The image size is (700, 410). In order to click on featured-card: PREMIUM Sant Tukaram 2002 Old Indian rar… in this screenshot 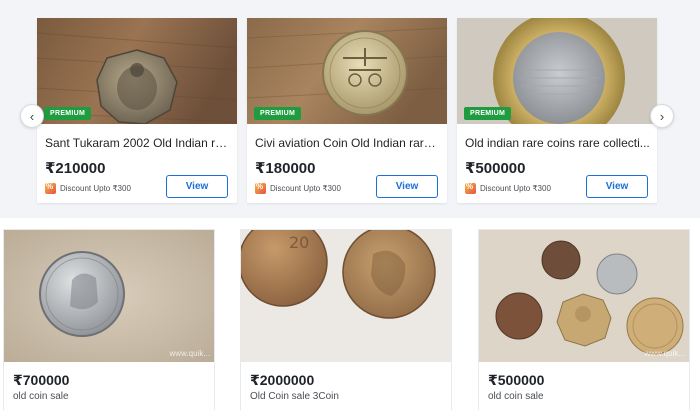, I will do `click(137, 110)`.